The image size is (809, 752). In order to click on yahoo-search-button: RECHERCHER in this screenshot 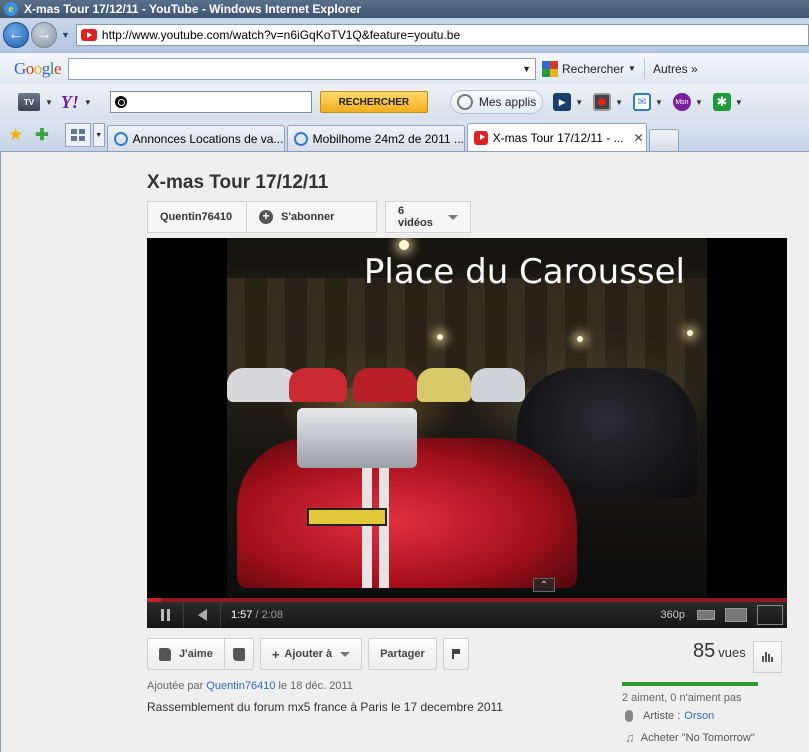, I will do `click(373, 102)`.